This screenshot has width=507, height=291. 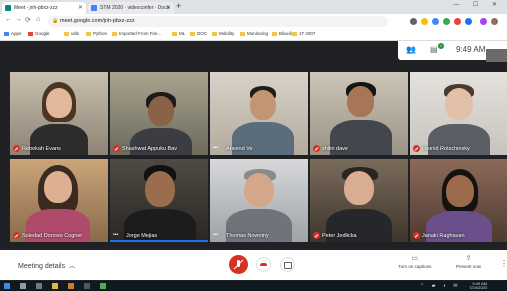 What do you see at coordinates (18, 19) in the screenshot?
I see `forward-icon: →` at bounding box center [18, 19].